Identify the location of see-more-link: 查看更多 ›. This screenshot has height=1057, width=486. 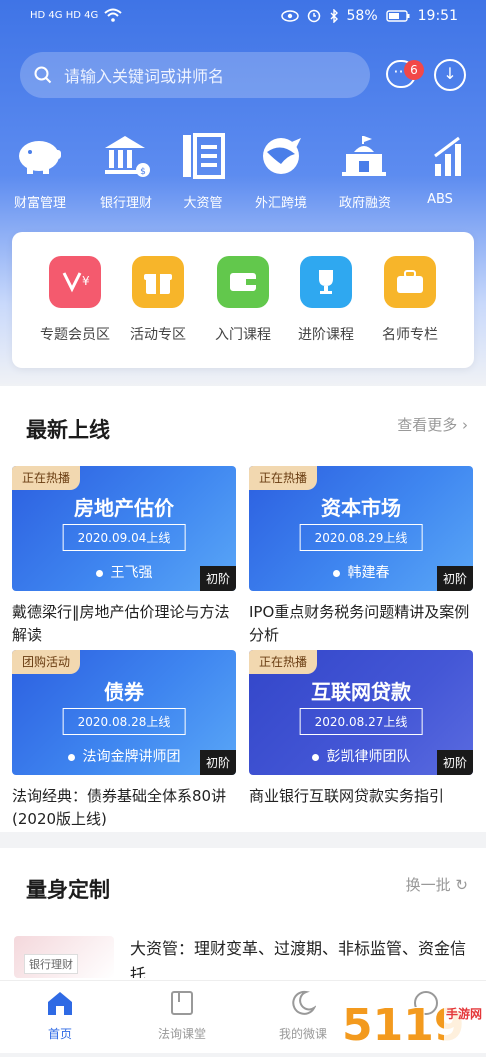
(432, 424).